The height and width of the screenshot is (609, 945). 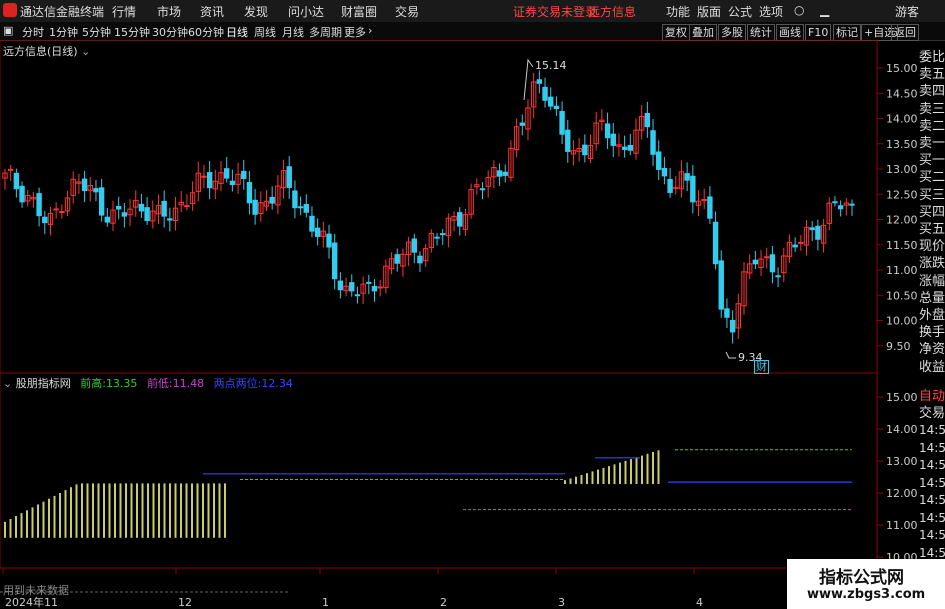 What do you see at coordinates (771, 11) in the screenshot?
I see `menu-item-xuanxiang: 选项` at bounding box center [771, 11].